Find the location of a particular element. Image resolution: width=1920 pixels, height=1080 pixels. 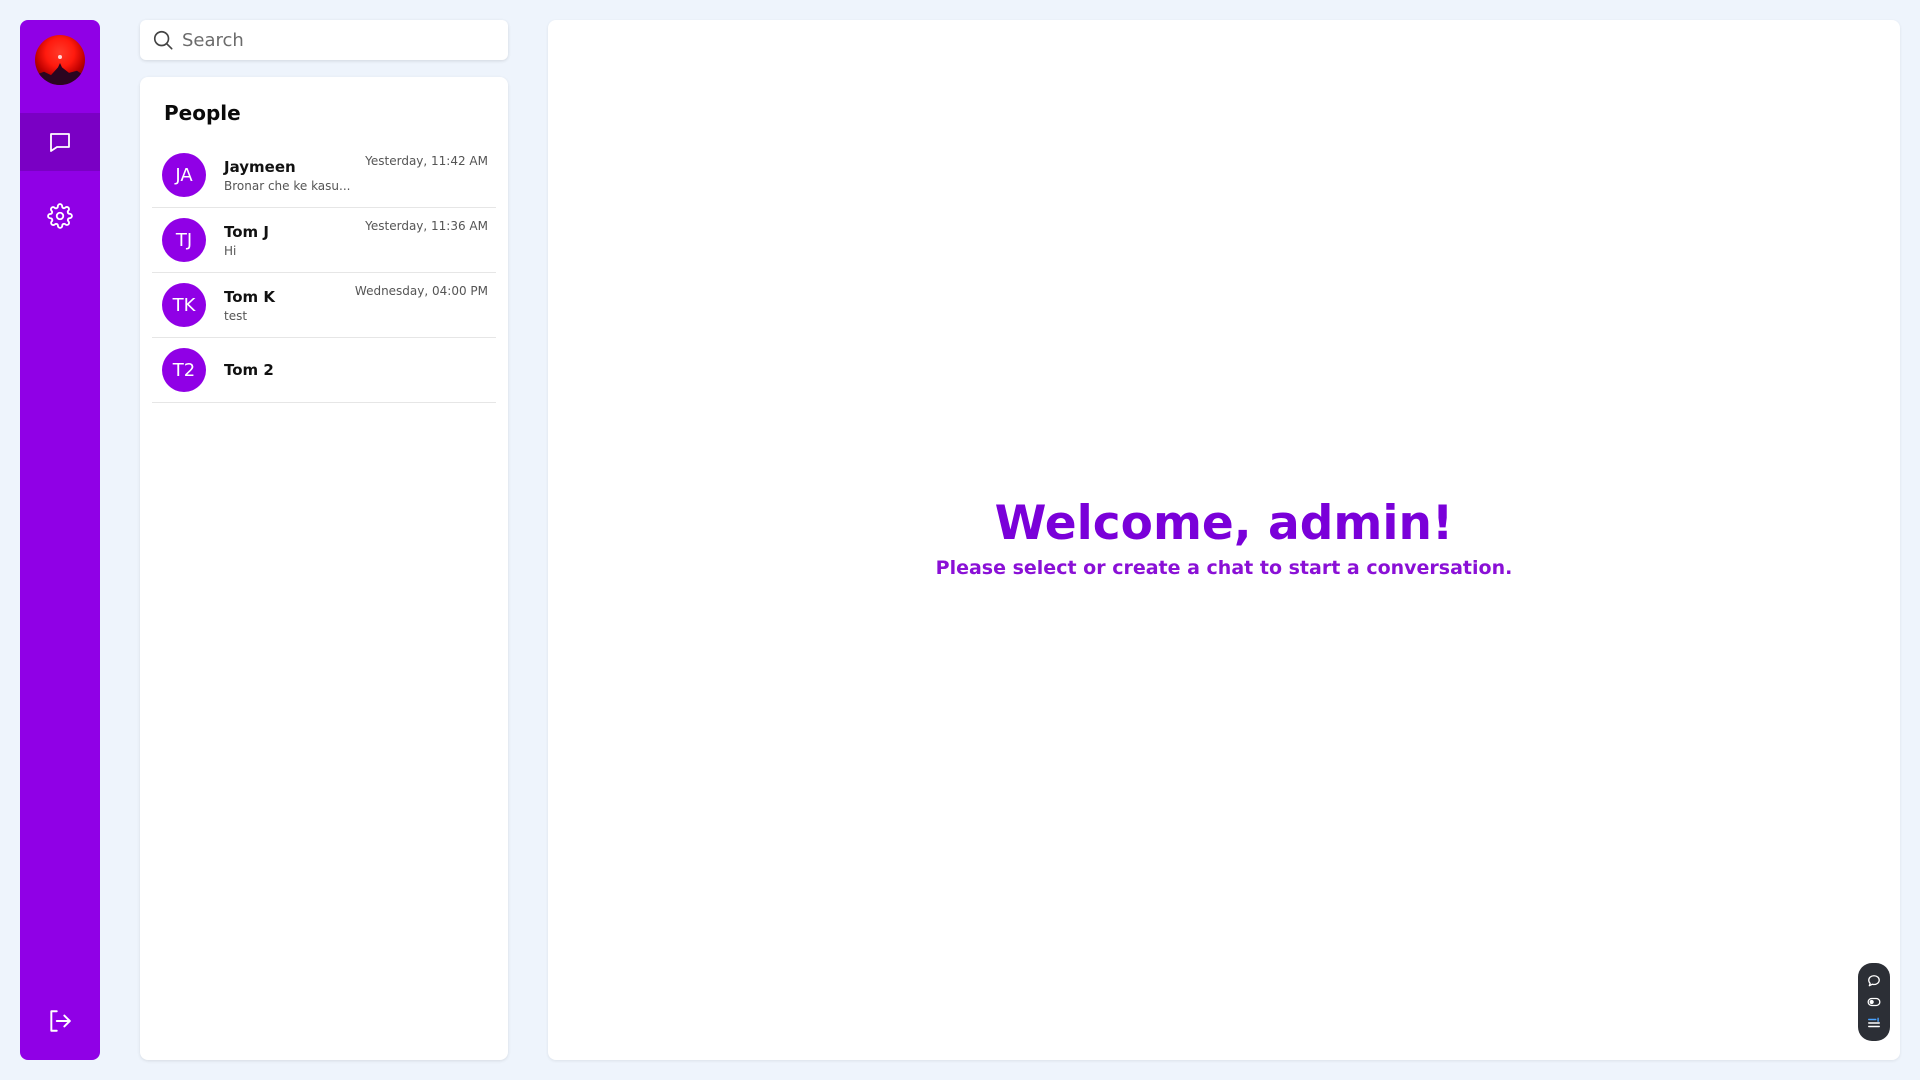

list-item-person: TJ Tom J Hi Yesterday, 11:36 AM is located at coordinates (324, 240).